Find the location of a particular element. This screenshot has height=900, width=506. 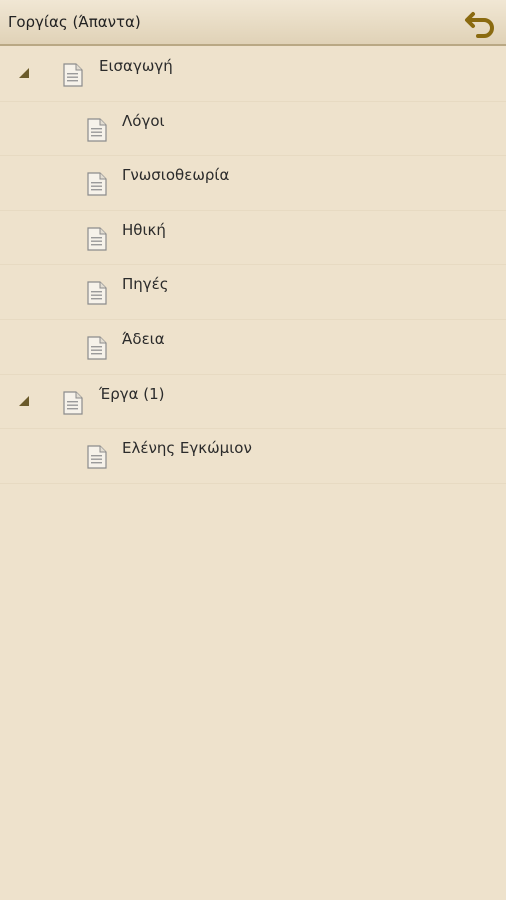

tree-item-introduction: Εισαγωγή is located at coordinates (253, 74).